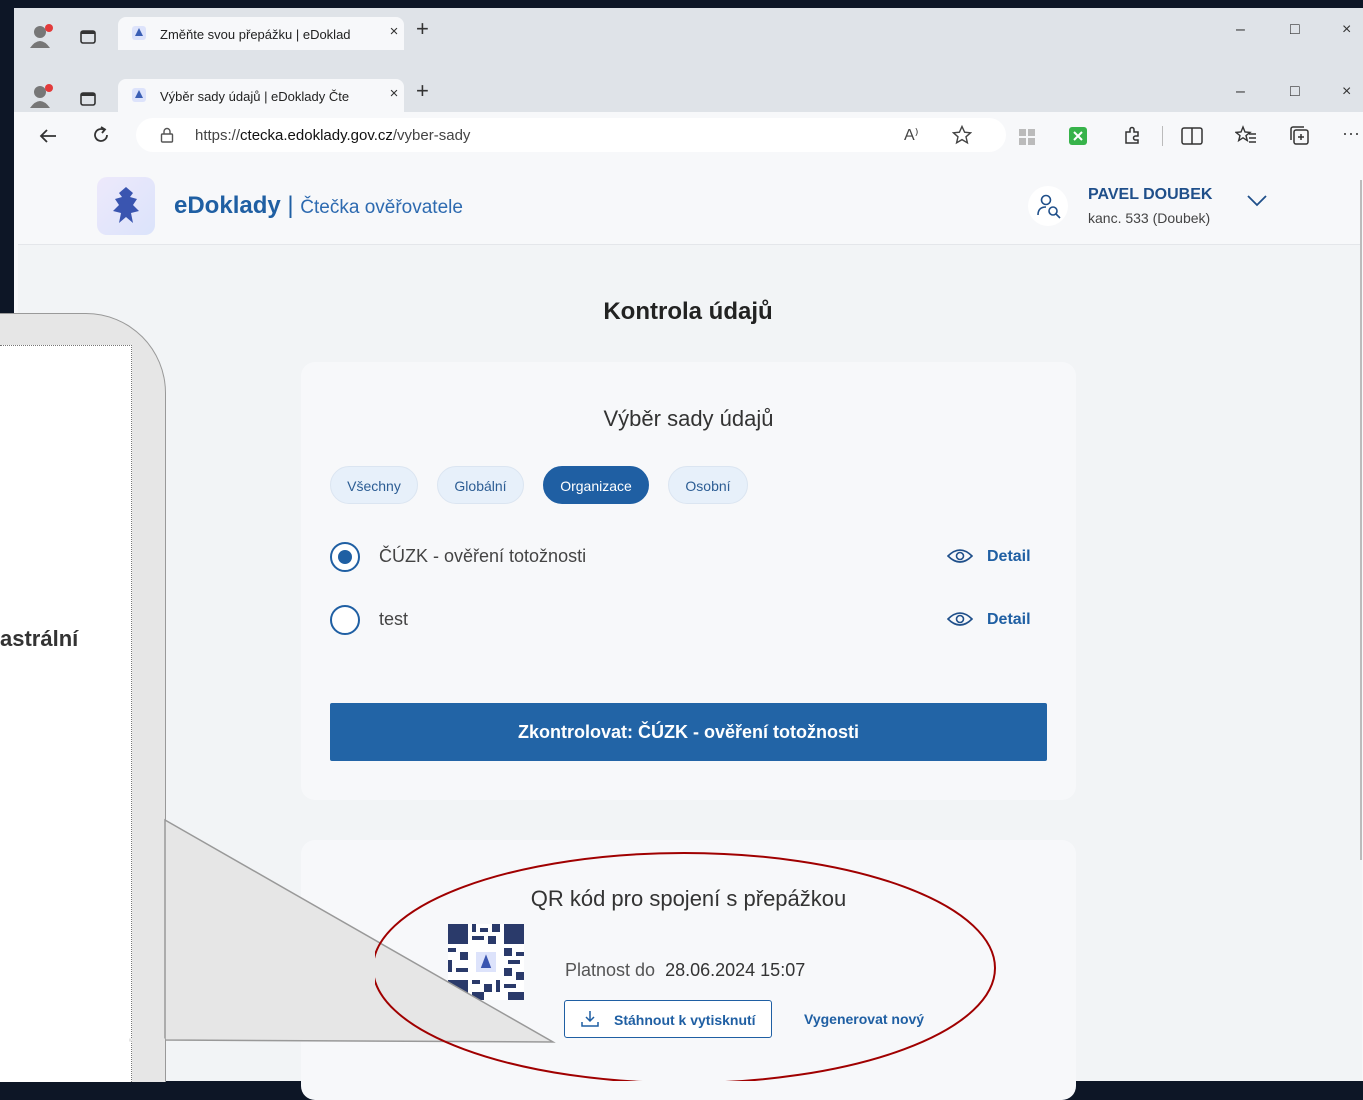 The height and width of the screenshot is (1100, 1363). I want to click on user-search-icon, so click(1049, 206).